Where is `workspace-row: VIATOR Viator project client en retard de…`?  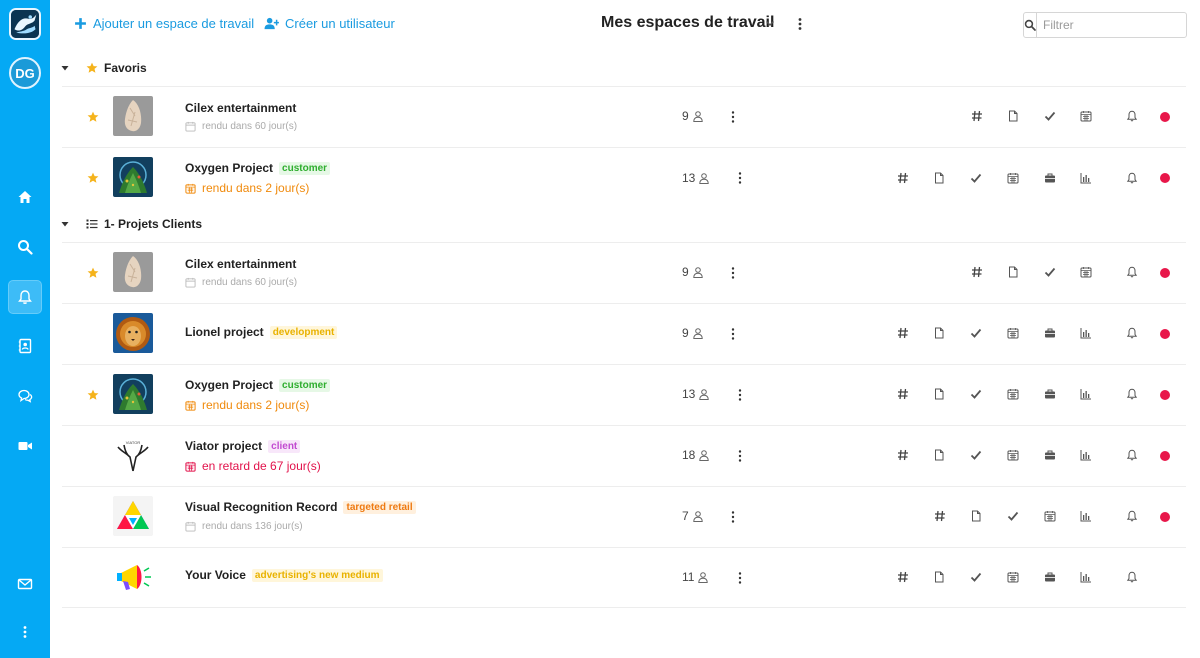
workspace-row: VIATOR Viator project client en retard de… is located at coordinates (624, 455).